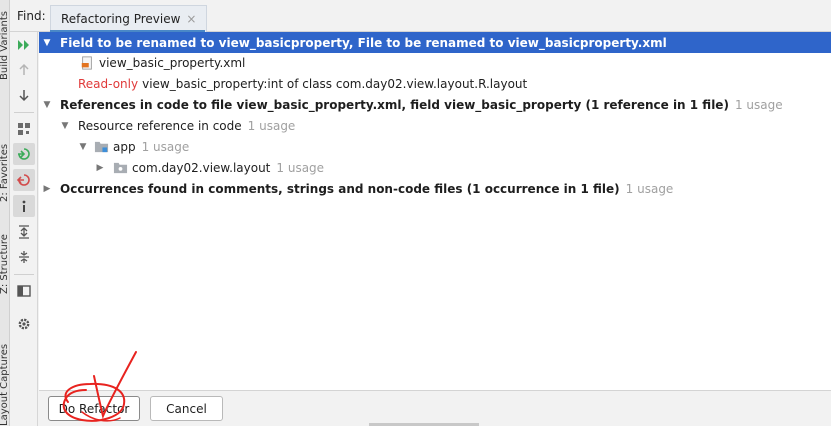  What do you see at coordinates (94, 408) in the screenshot?
I see `do-refactor-button: Do Refactor` at bounding box center [94, 408].